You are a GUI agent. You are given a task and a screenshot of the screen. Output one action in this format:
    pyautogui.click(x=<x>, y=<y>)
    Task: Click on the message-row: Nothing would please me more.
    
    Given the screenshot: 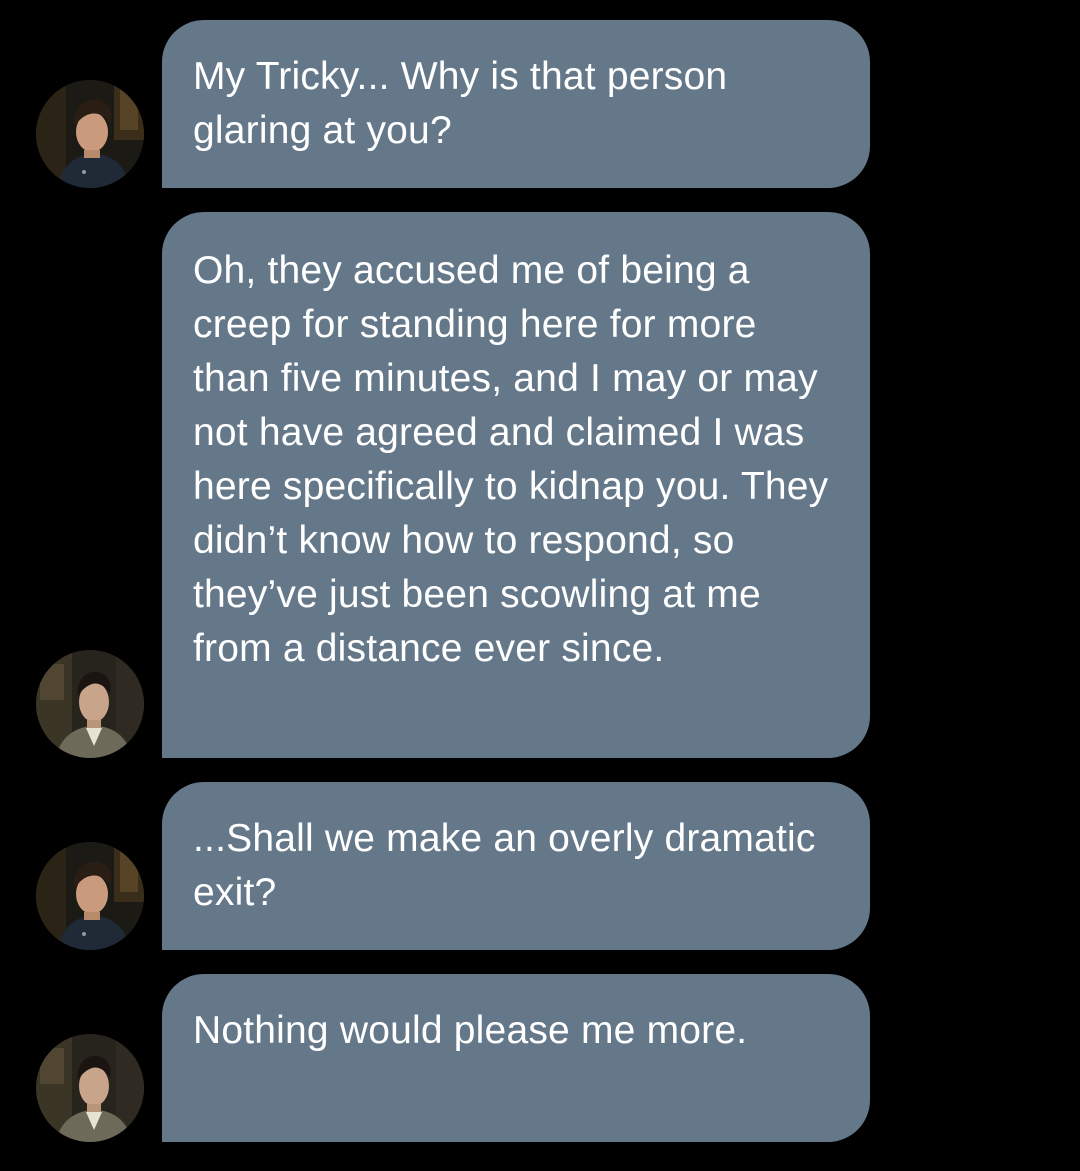 What is the action you would take?
    pyautogui.click(x=540, y=1058)
    